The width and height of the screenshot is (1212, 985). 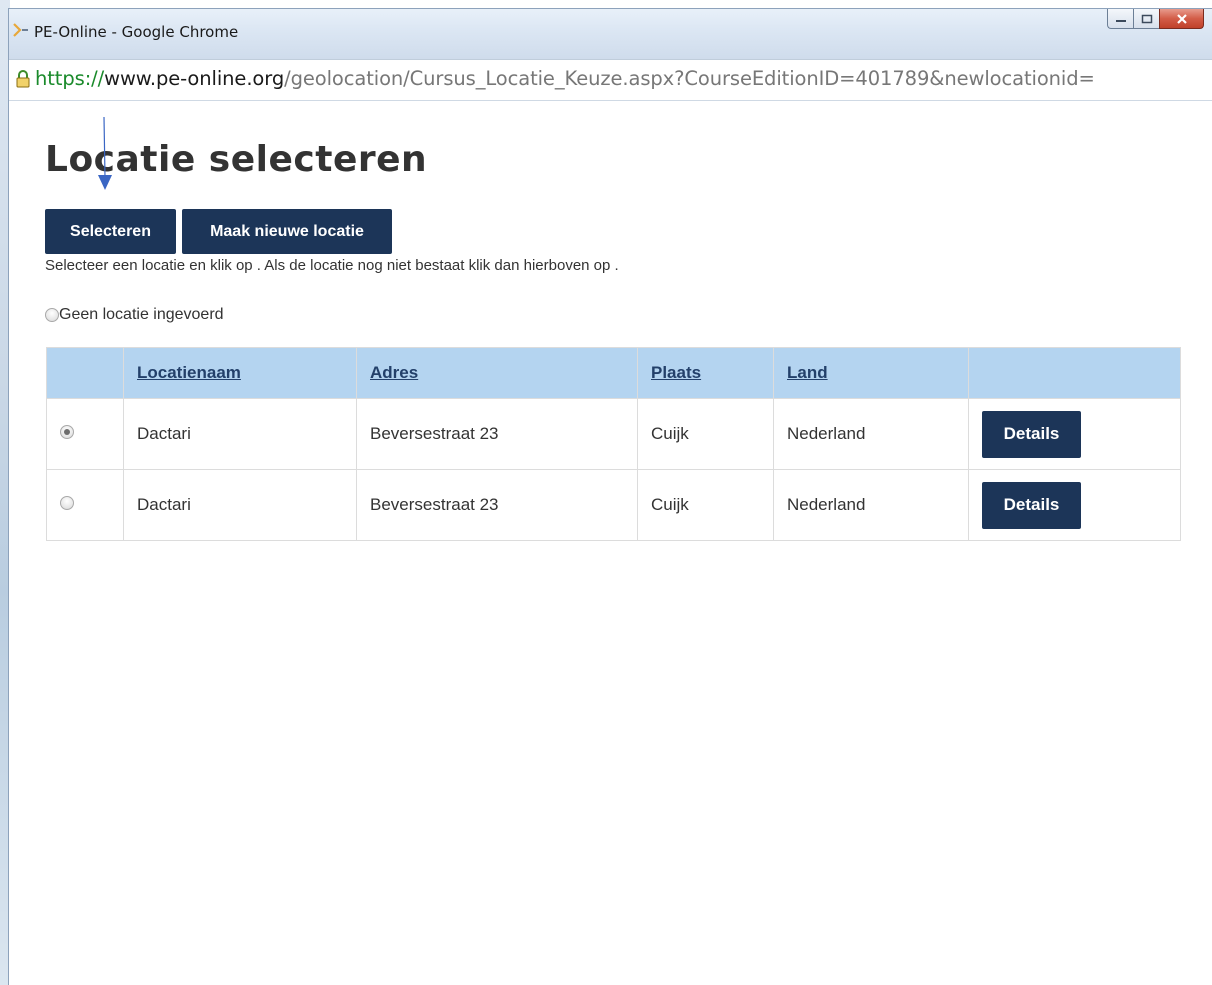 I want to click on window-controls, so click(x=1155, y=19).